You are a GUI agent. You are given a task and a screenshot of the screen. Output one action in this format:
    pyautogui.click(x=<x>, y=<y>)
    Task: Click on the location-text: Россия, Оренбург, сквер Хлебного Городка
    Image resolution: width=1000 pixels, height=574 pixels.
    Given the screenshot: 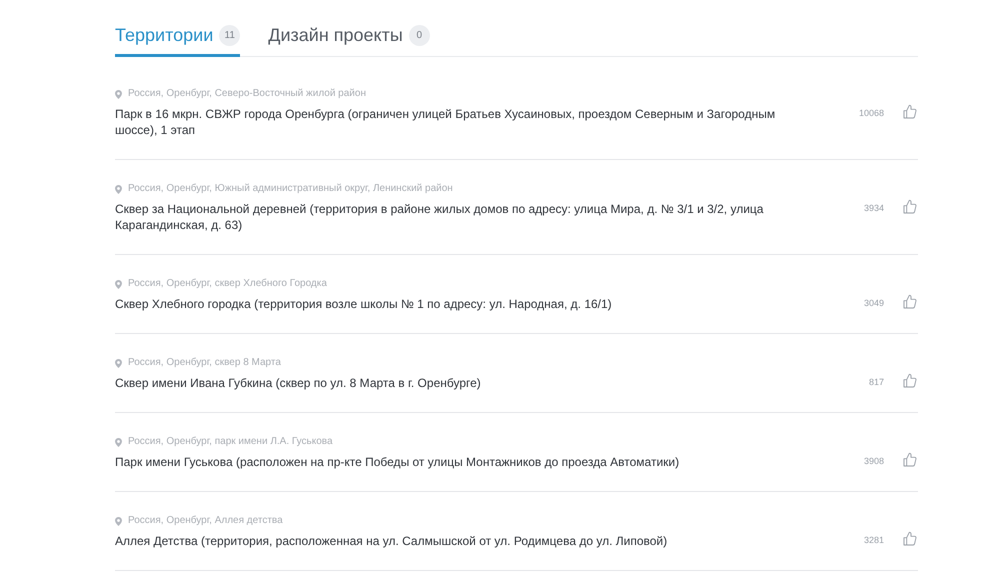 What is the action you would take?
    pyautogui.click(x=227, y=284)
    